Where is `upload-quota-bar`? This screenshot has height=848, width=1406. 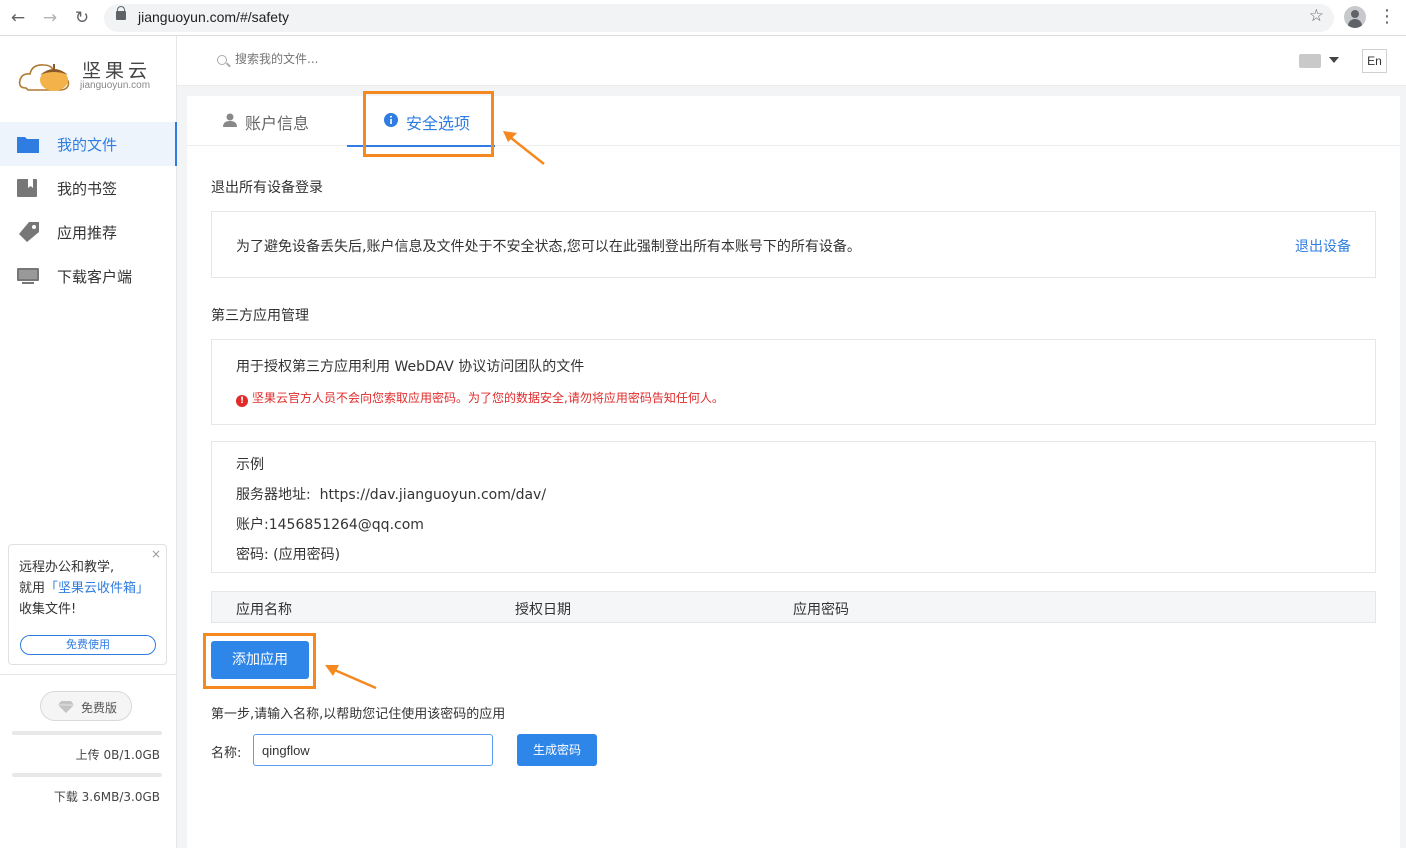 upload-quota-bar is located at coordinates (87, 733).